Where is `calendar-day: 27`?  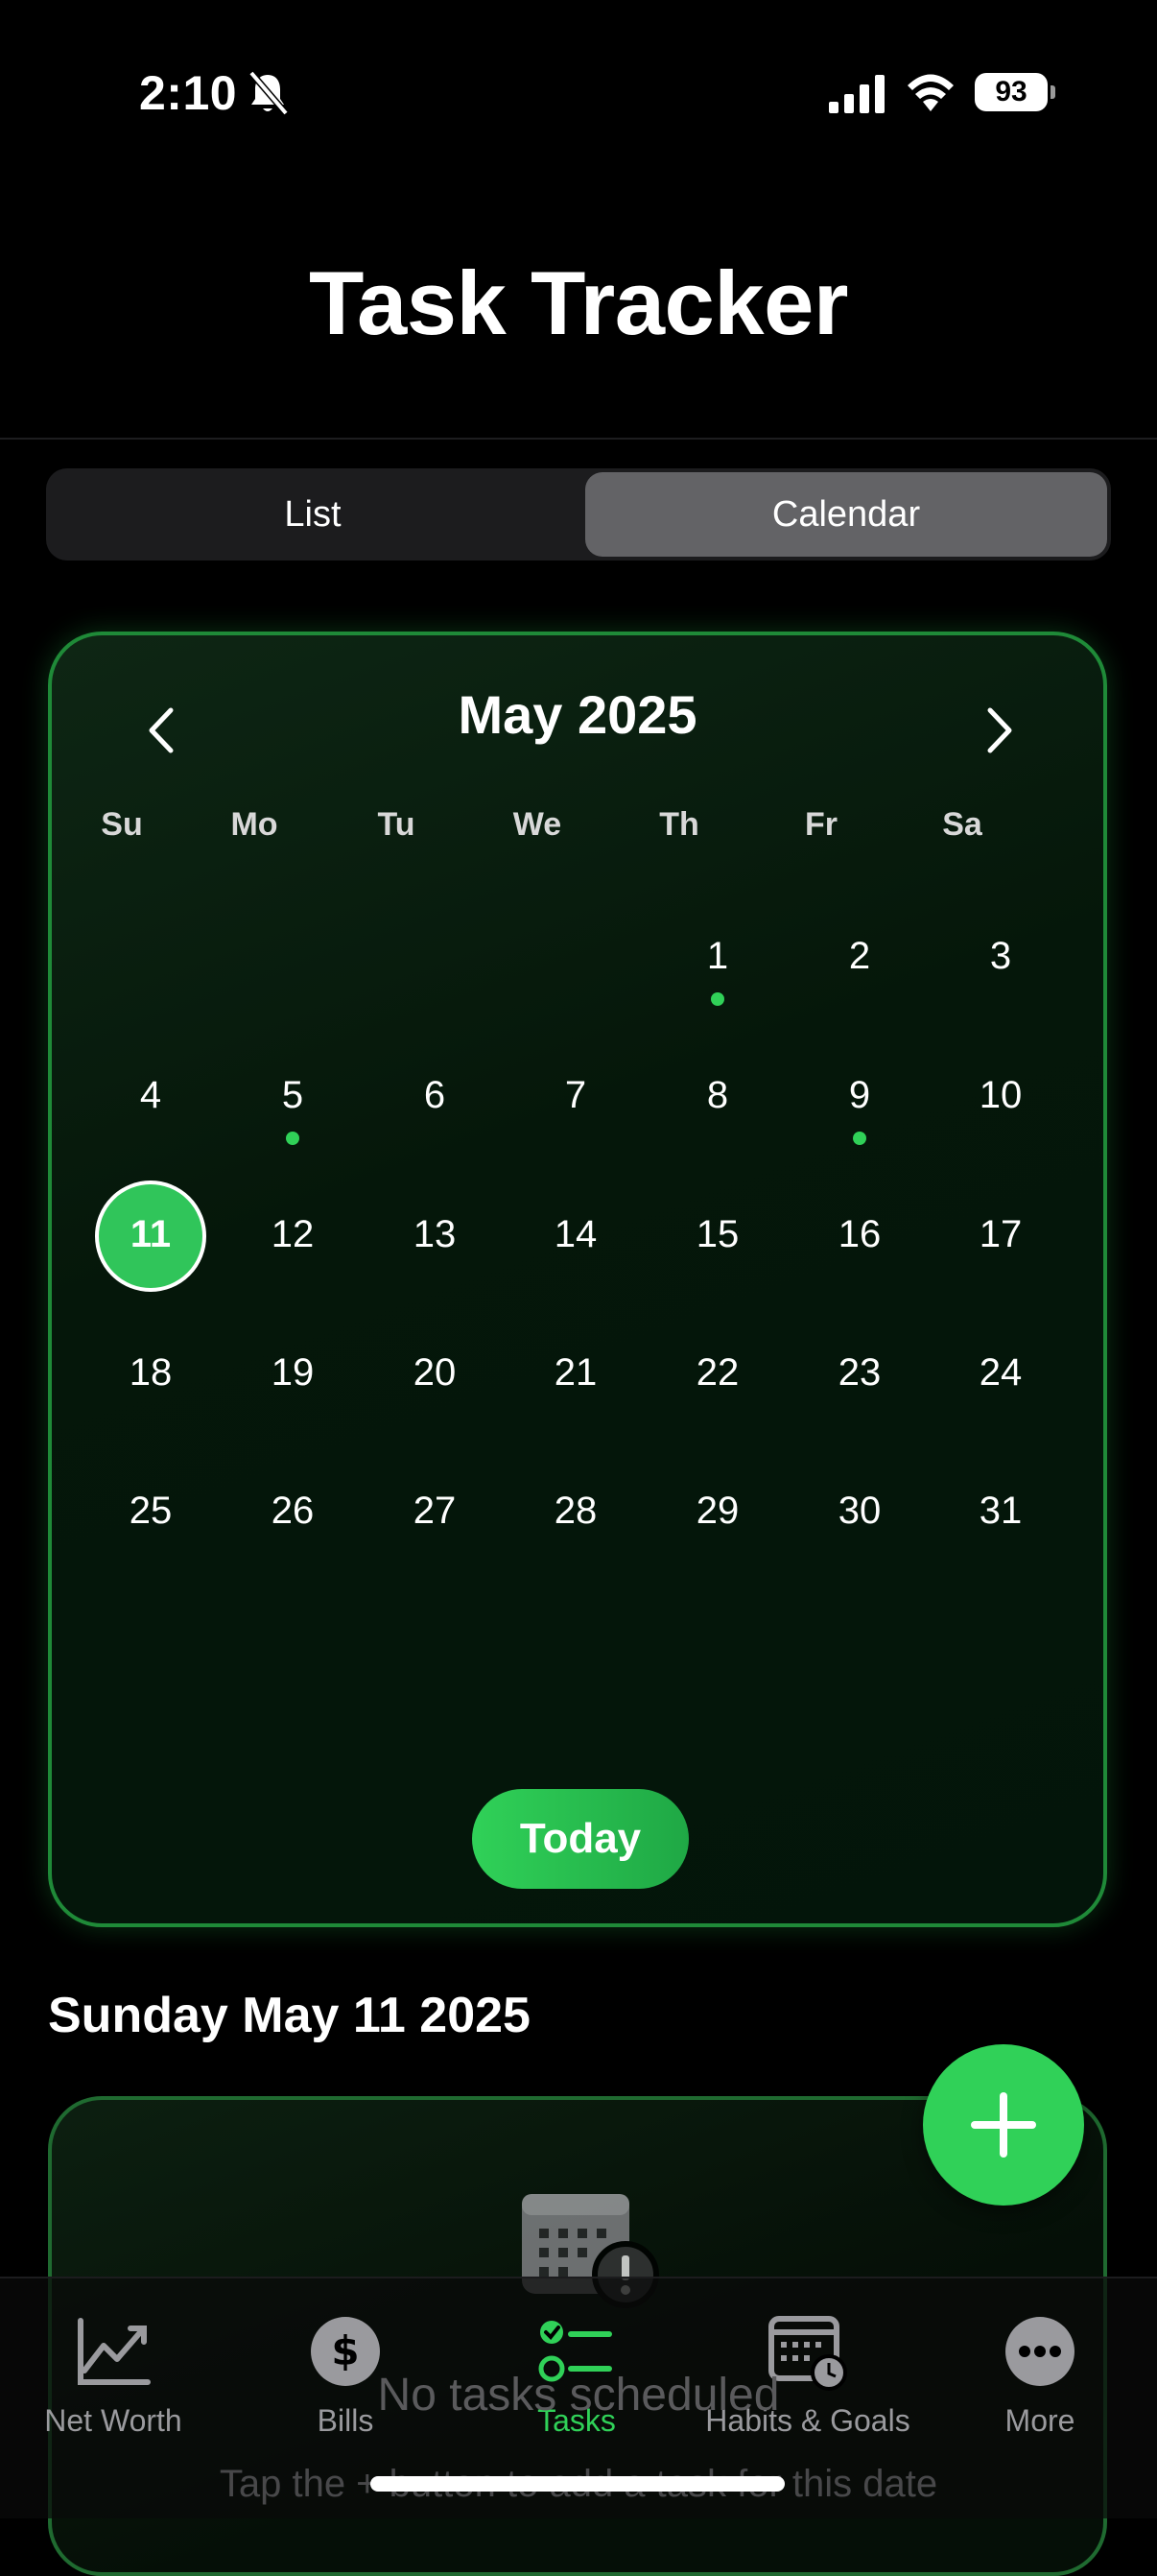
calendar-day: 27 is located at coordinates (434, 1511).